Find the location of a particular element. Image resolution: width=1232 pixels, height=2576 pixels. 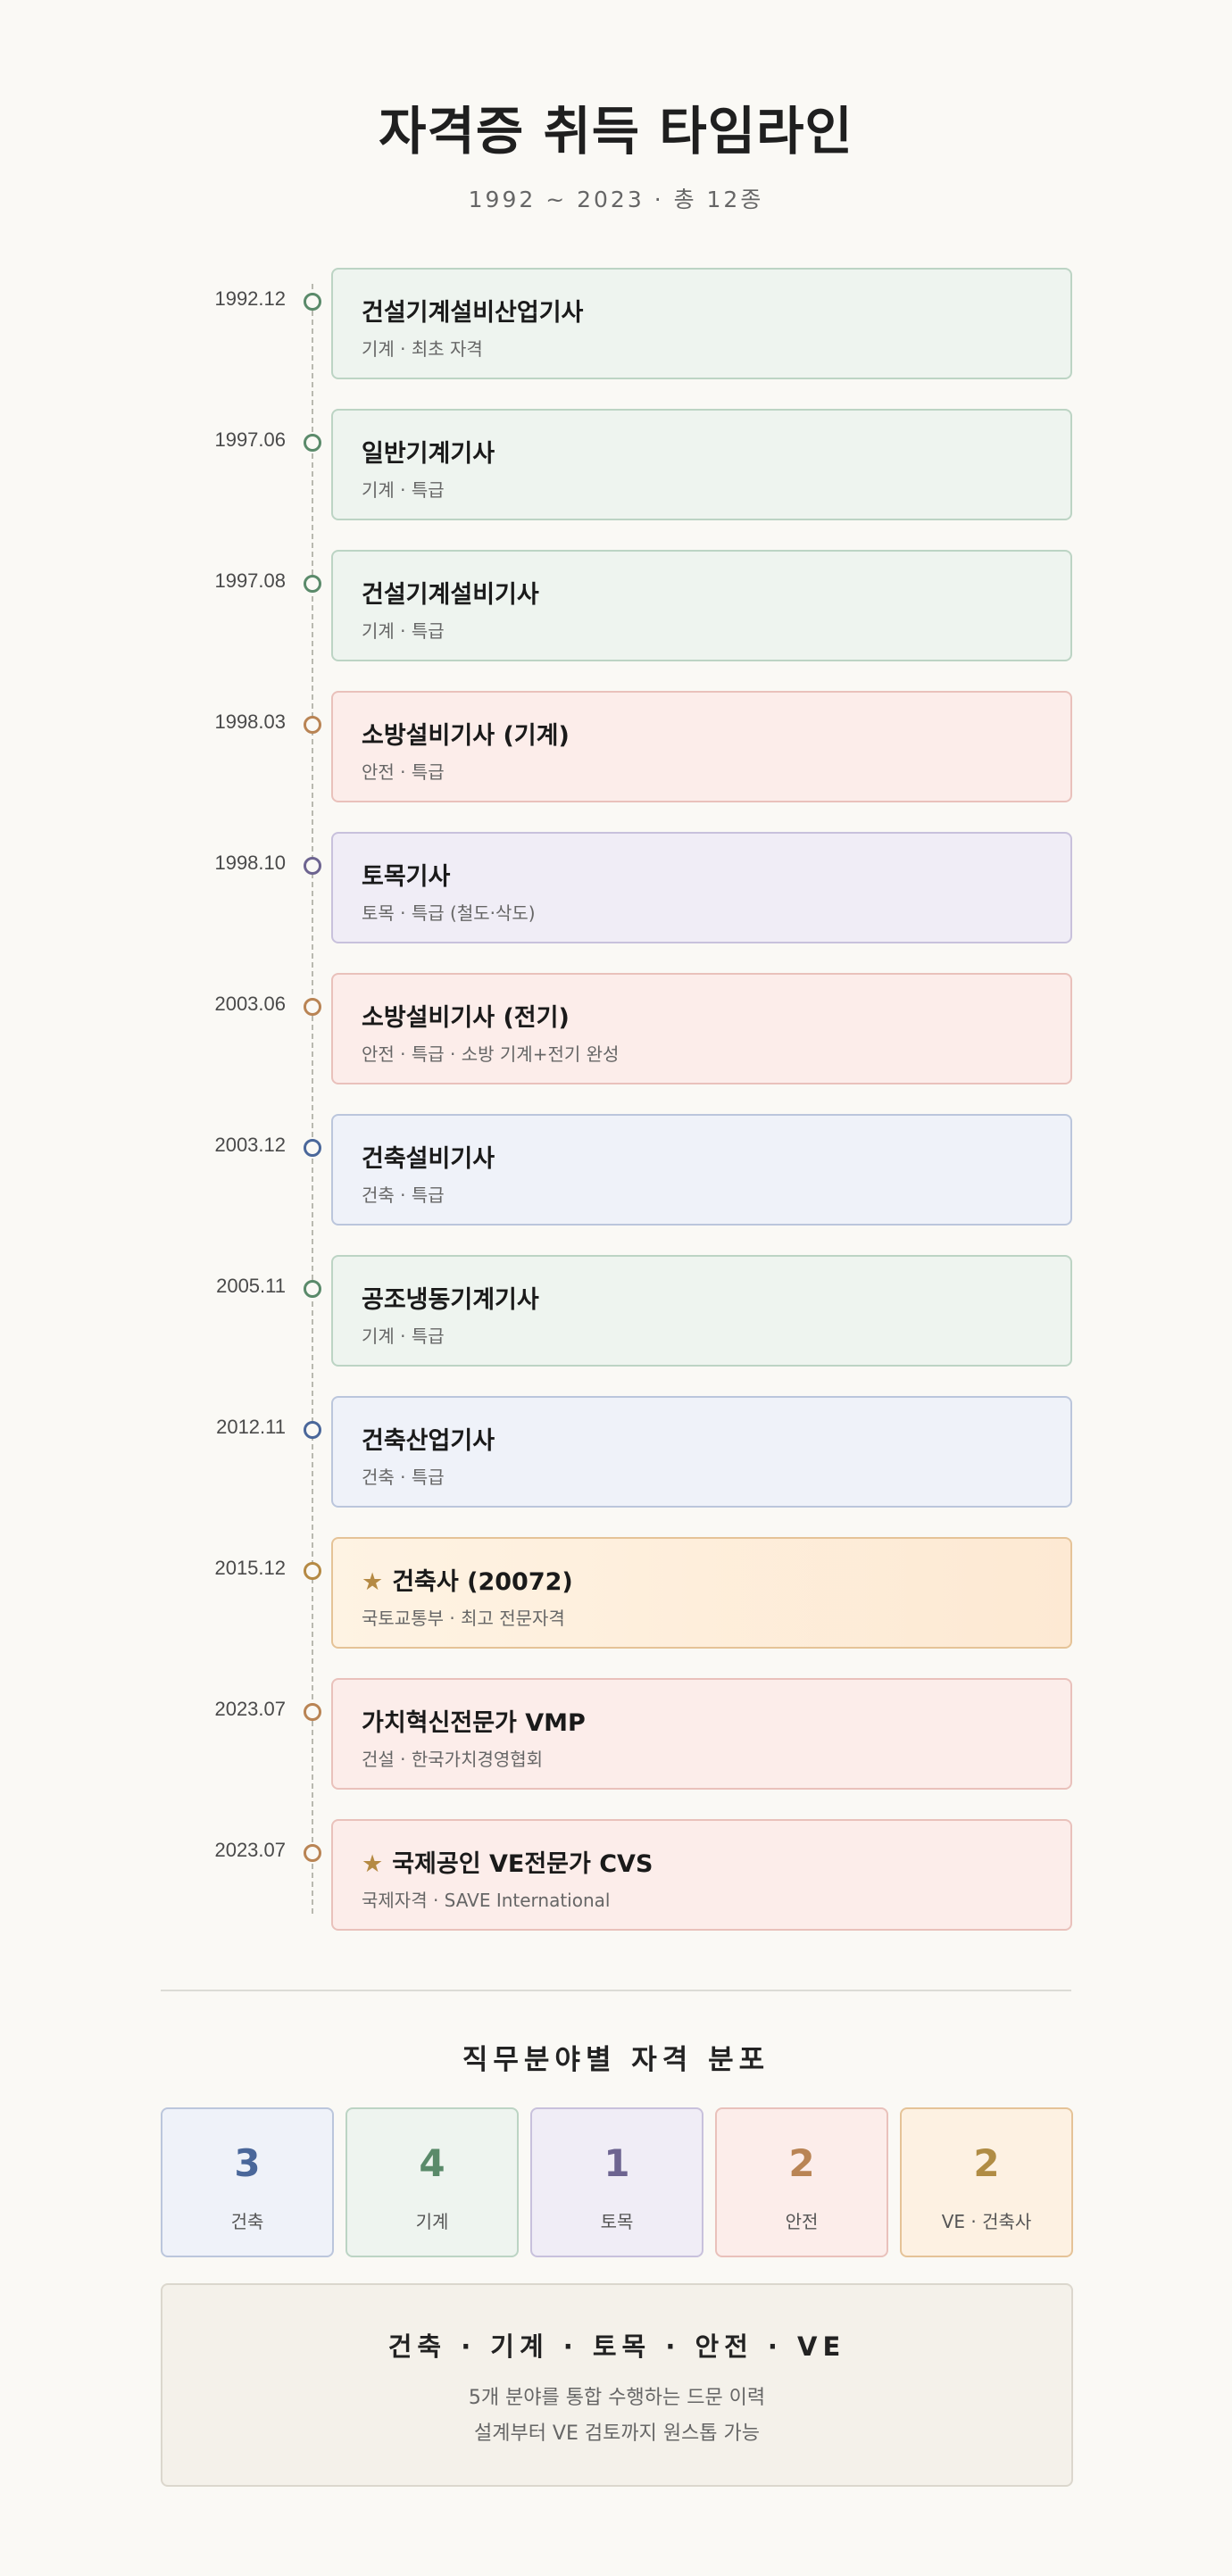

entry-date: 2003.12 is located at coordinates (250, 1145).